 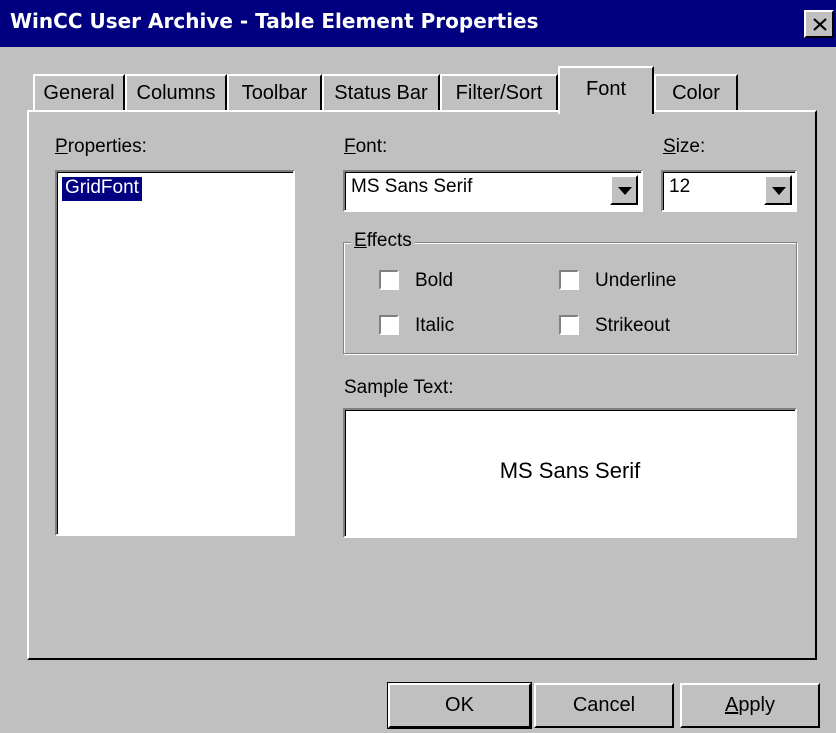 I want to click on font-dropdown-button, so click(x=624, y=190).